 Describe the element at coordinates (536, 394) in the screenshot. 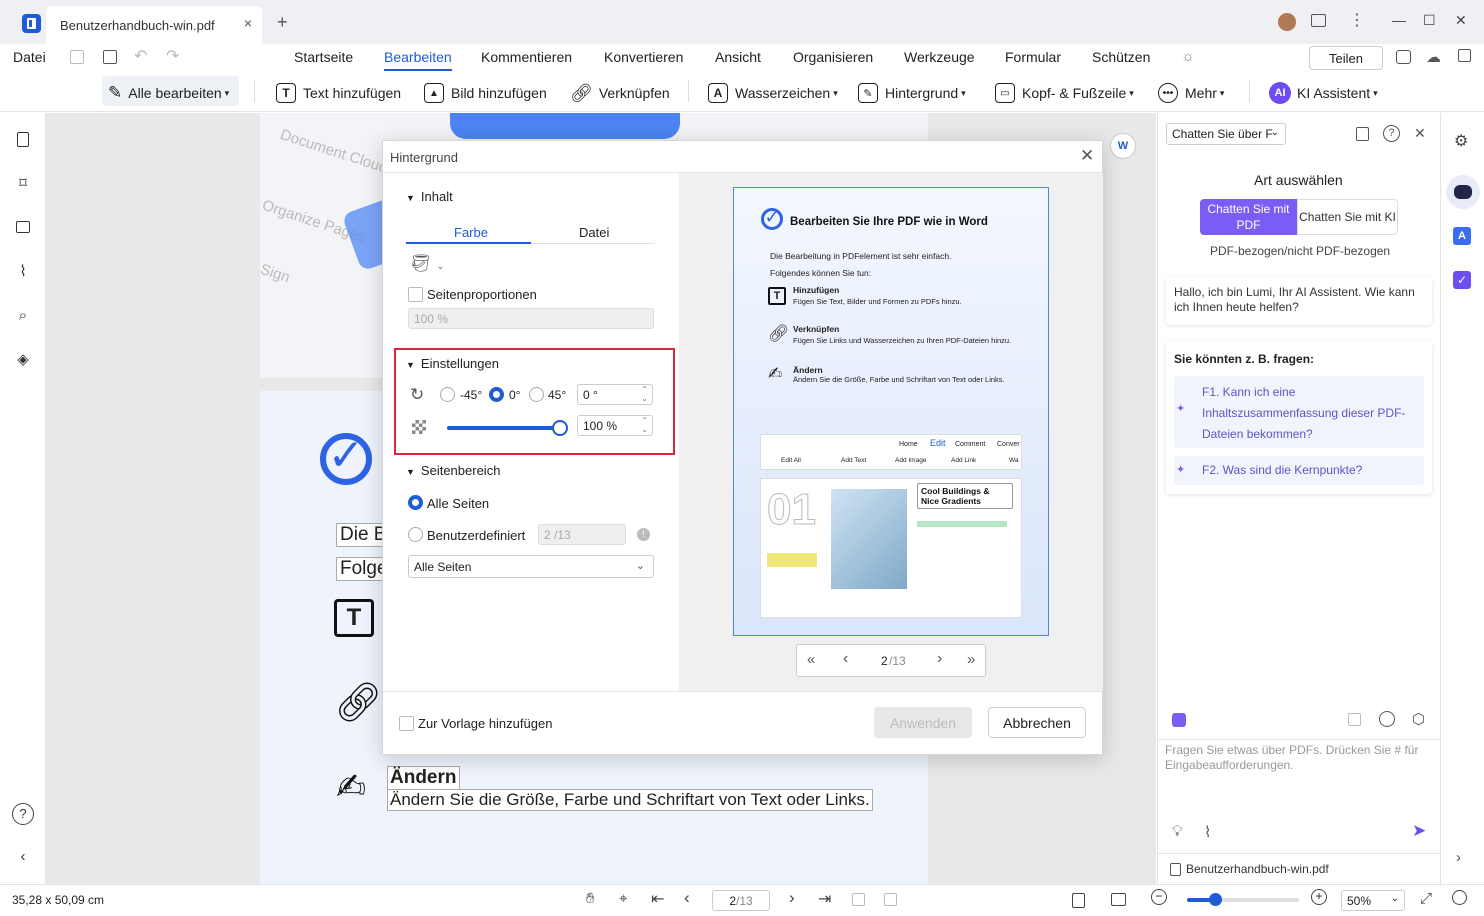

I see `rotation-45-radio` at that location.